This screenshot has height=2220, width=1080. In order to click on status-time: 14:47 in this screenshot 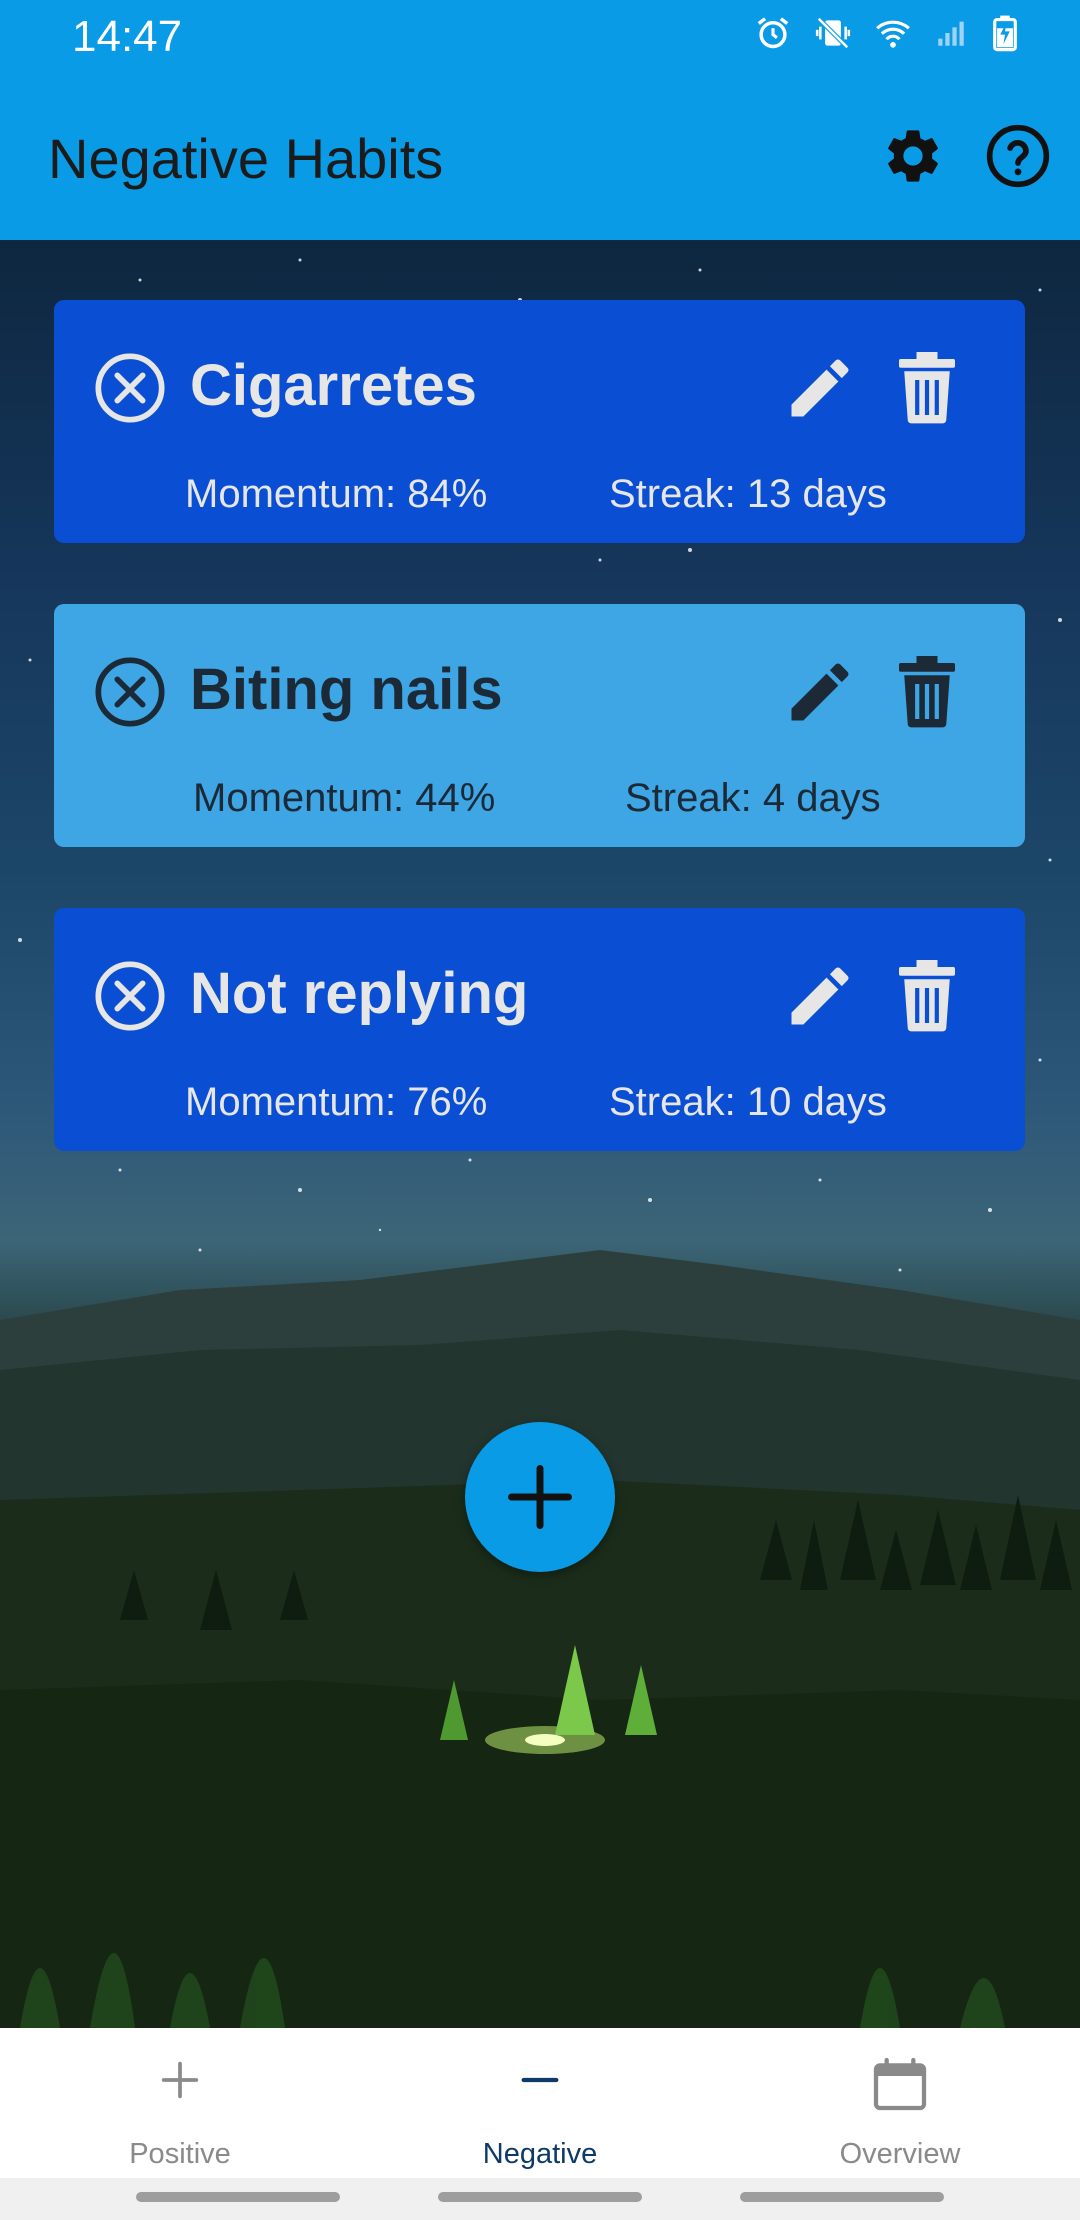, I will do `click(127, 36)`.